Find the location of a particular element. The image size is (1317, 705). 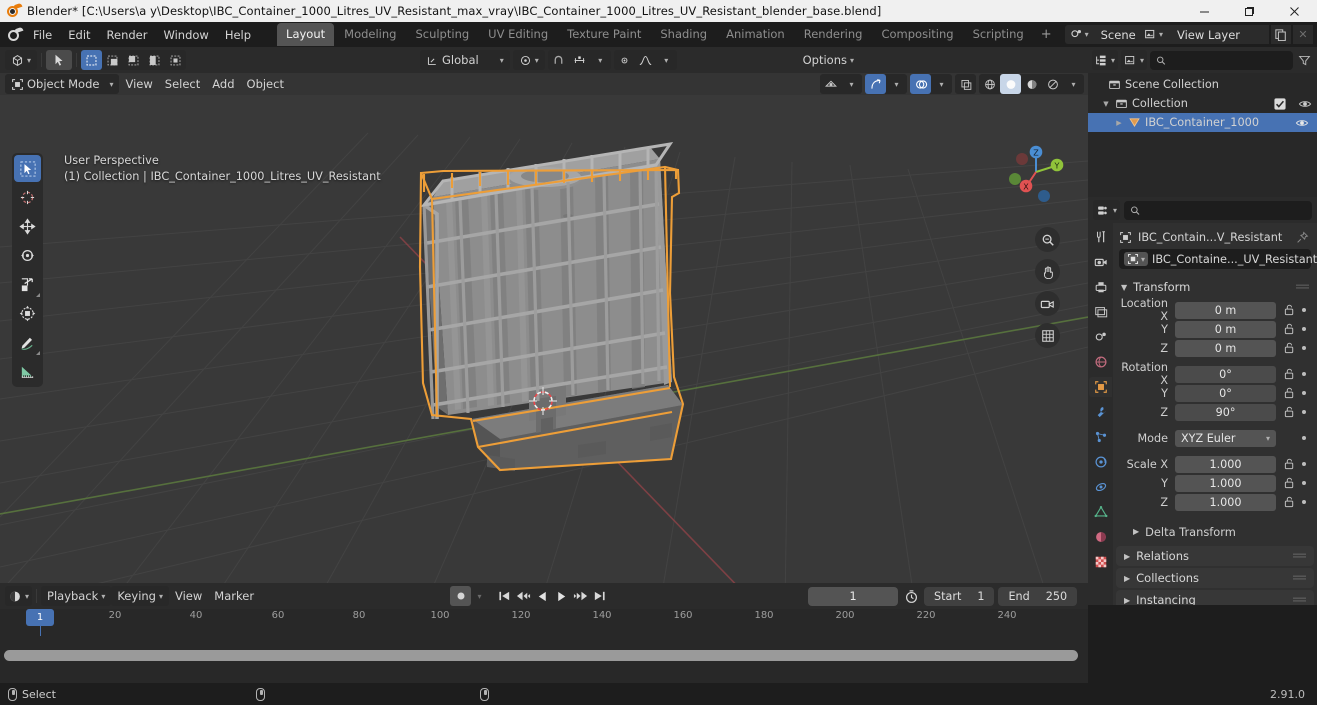

minimize-button is located at coordinates (1204, 11).